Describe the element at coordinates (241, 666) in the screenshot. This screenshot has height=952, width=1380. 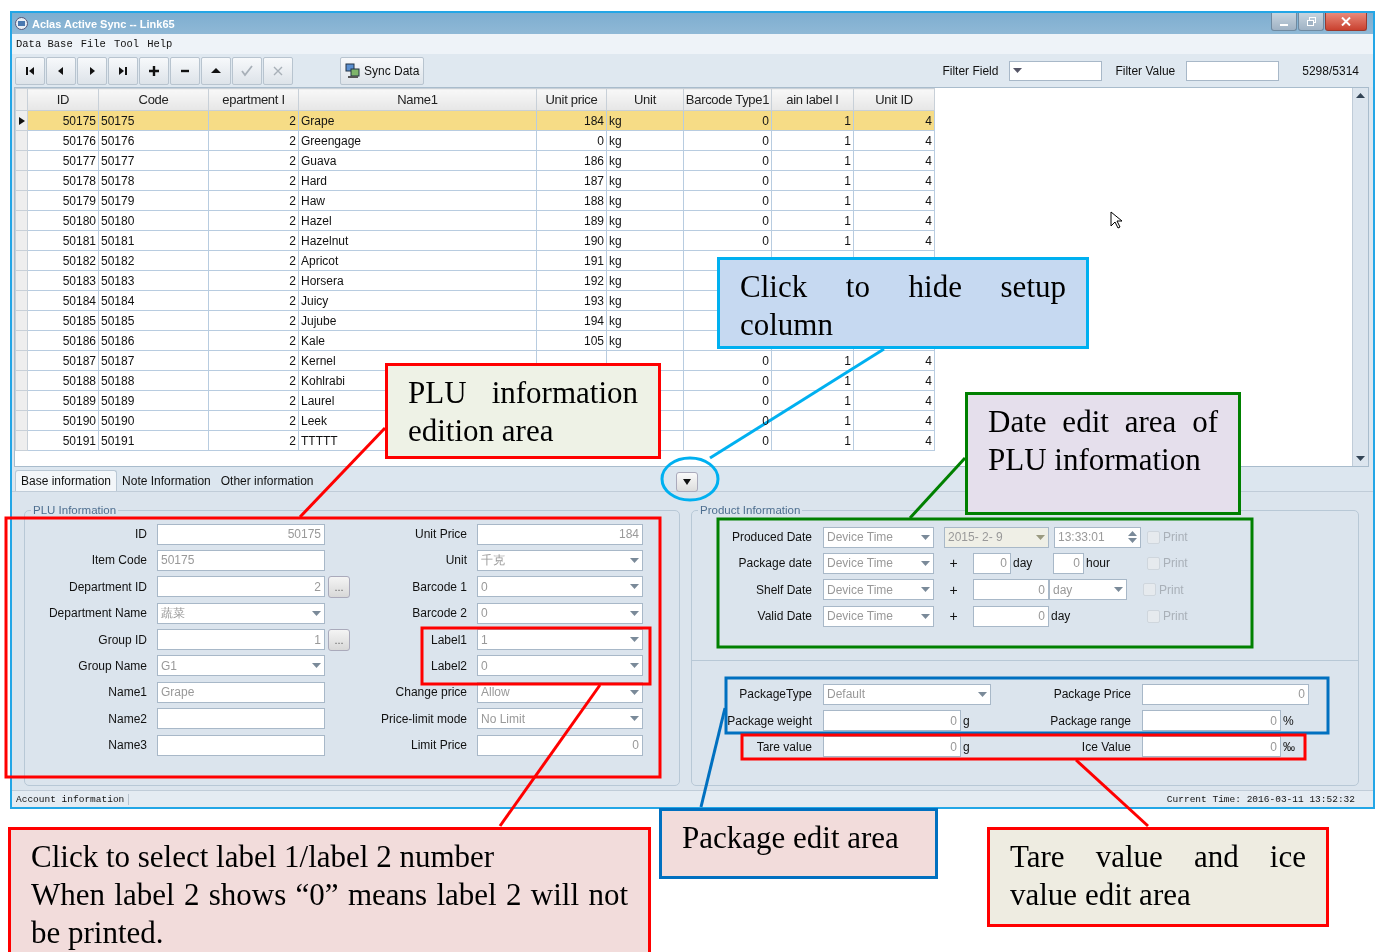
I see `dropdown: G1` at that location.